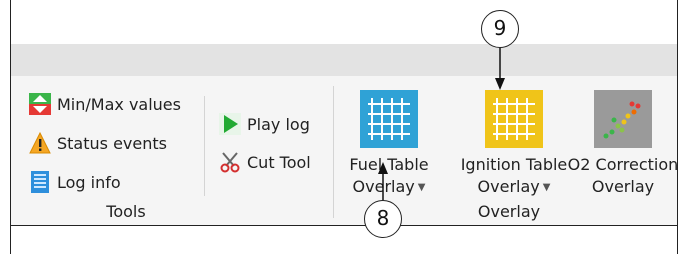  What do you see at coordinates (509, 211) in the screenshot?
I see `overlay-group-label: Overlay` at bounding box center [509, 211].